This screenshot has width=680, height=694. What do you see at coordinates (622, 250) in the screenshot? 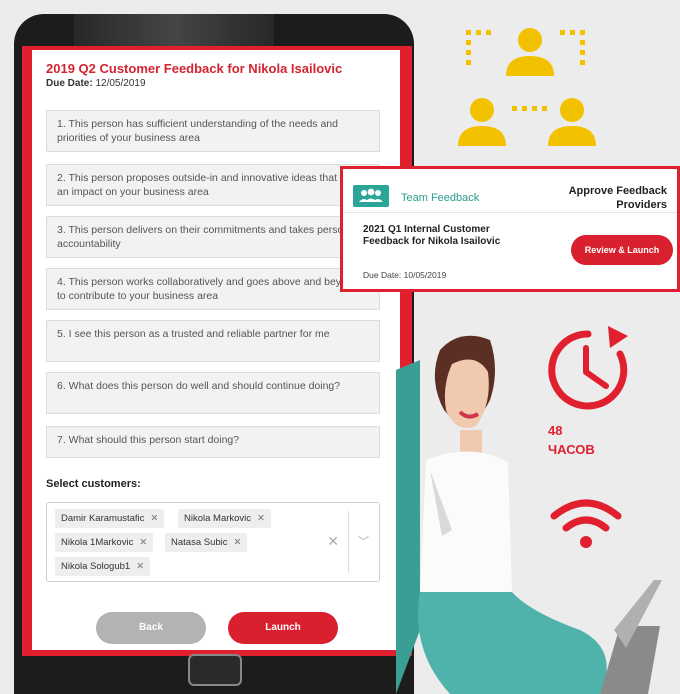
I see `review-launch-button: Review & Launch` at bounding box center [622, 250].